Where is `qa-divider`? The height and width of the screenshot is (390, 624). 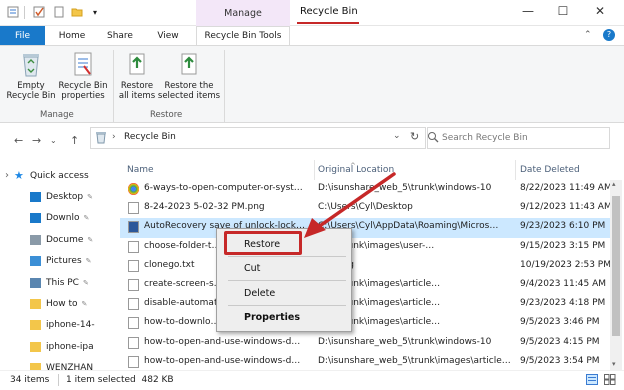 qa-divider is located at coordinates (24, 12).